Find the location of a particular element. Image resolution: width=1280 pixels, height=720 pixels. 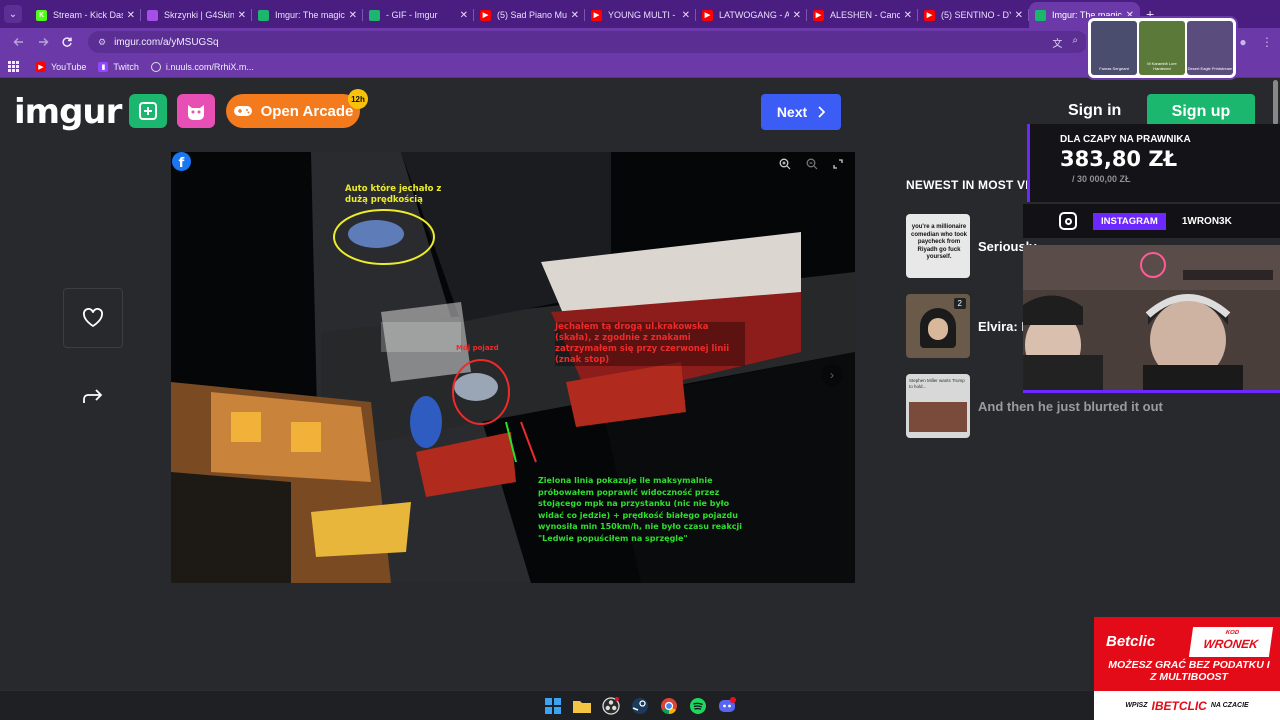

browser-tab: Skrzynki | G4Skins ✕ is located at coordinates (196, 15).